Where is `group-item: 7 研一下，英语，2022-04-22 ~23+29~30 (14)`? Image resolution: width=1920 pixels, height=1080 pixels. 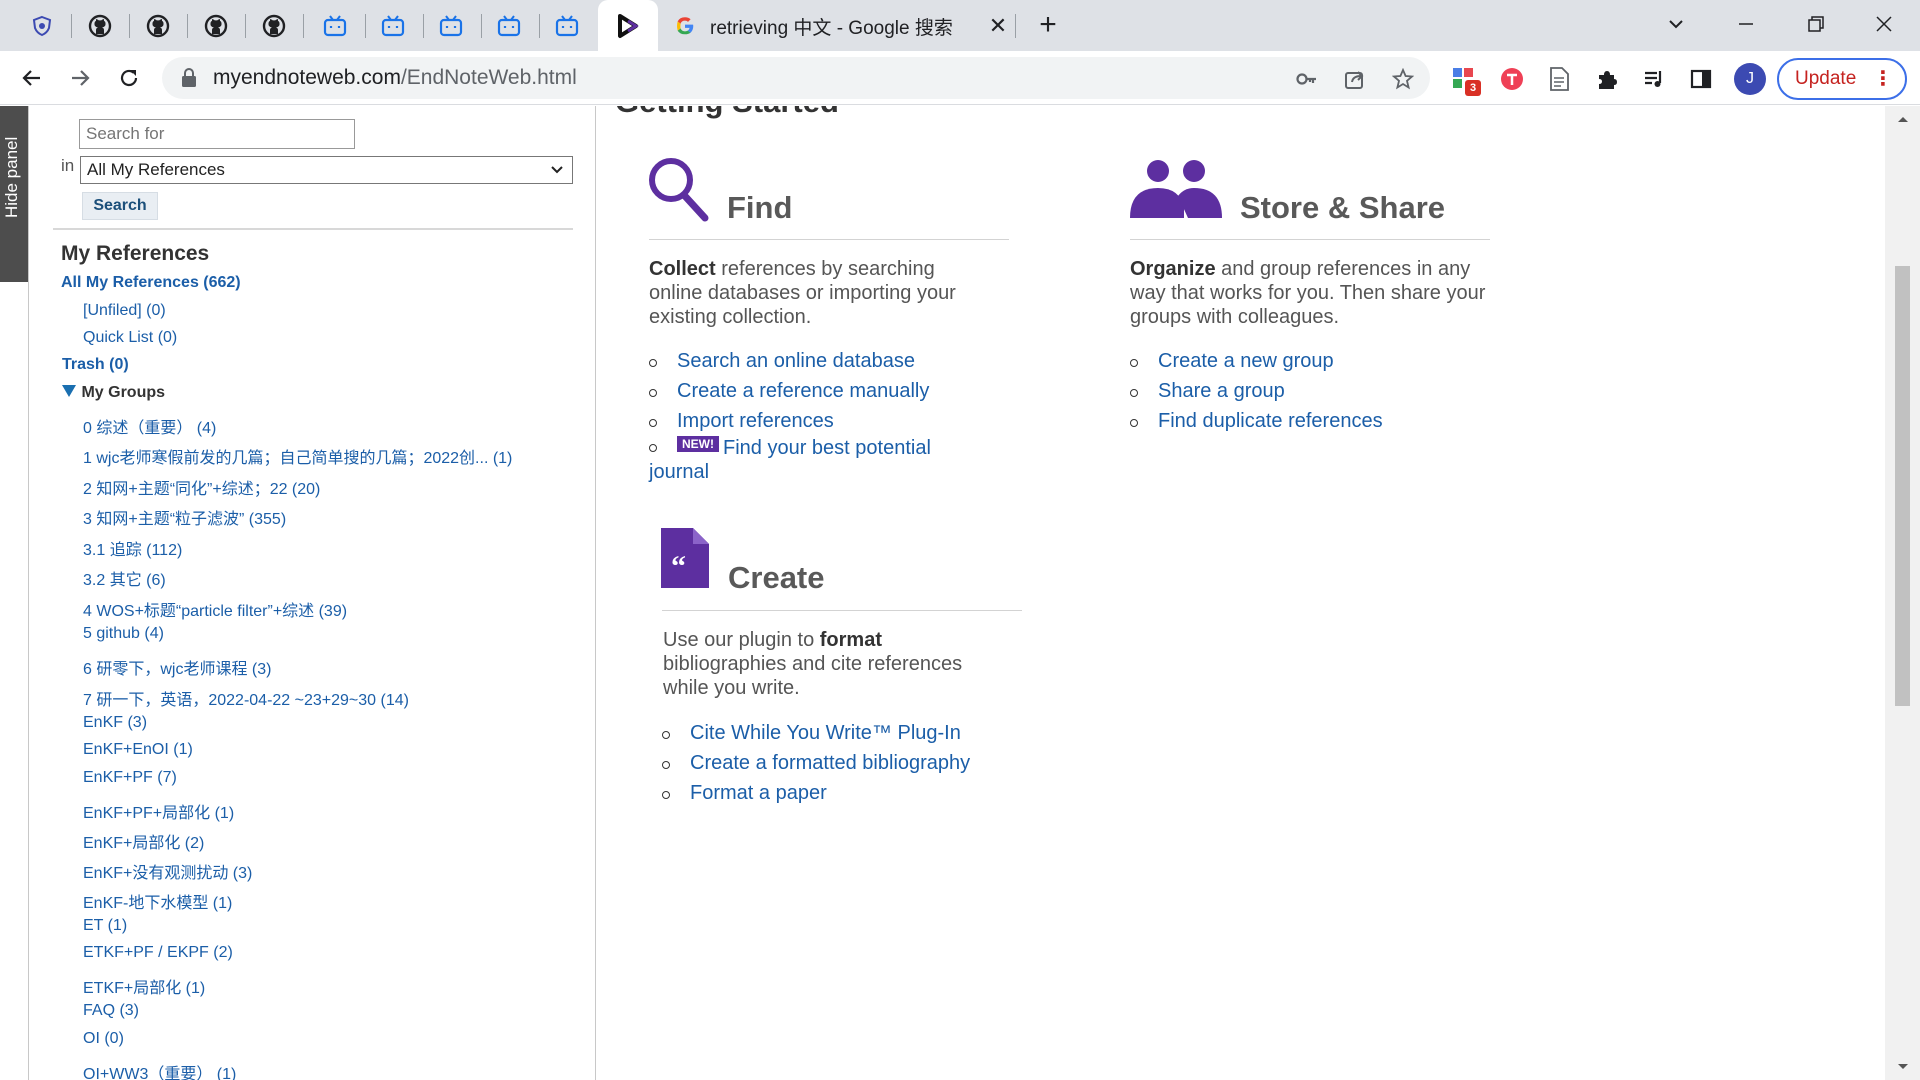 group-item: 7 研一下，英语，2022-04-22 ~23+29~30 (14) is located at coordinates (246, 698).